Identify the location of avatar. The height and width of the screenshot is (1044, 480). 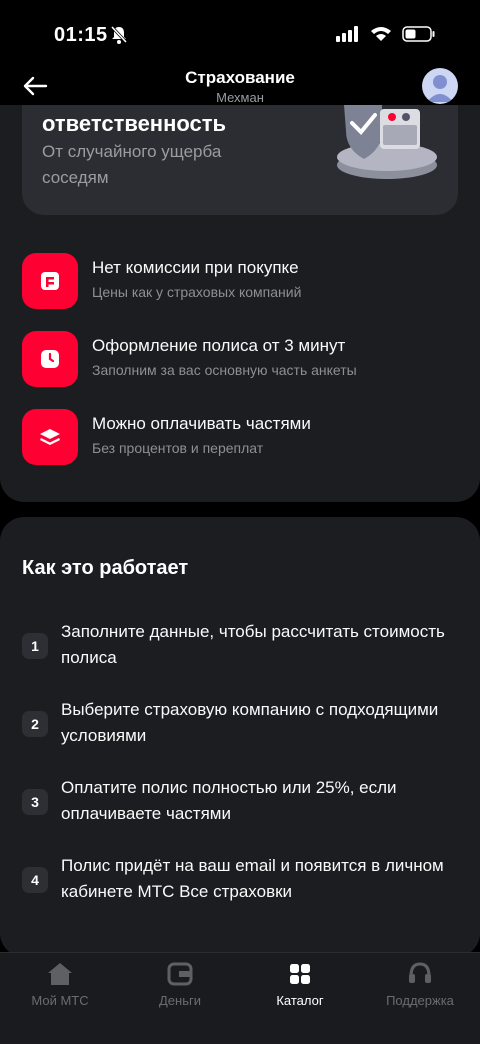
(440, 86).